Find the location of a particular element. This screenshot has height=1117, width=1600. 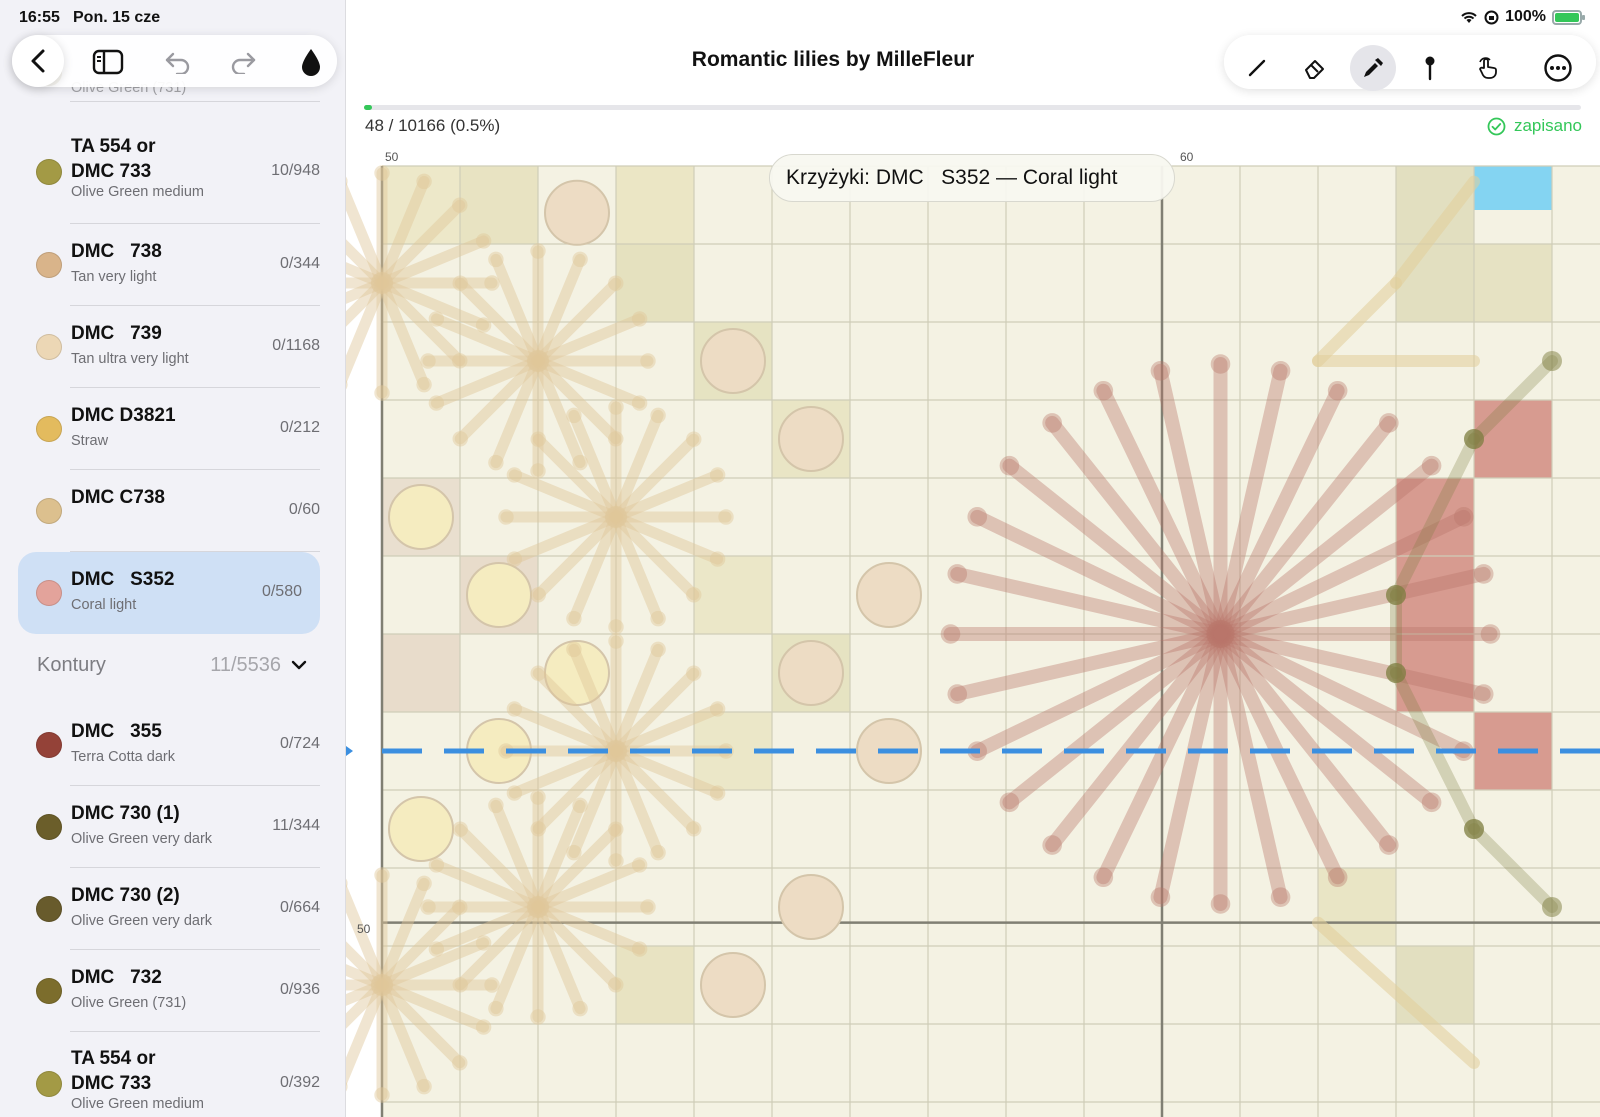

color-row: DMC 730 (1) Olive Green very dark 11/344 is located at coordinates (169, 827).